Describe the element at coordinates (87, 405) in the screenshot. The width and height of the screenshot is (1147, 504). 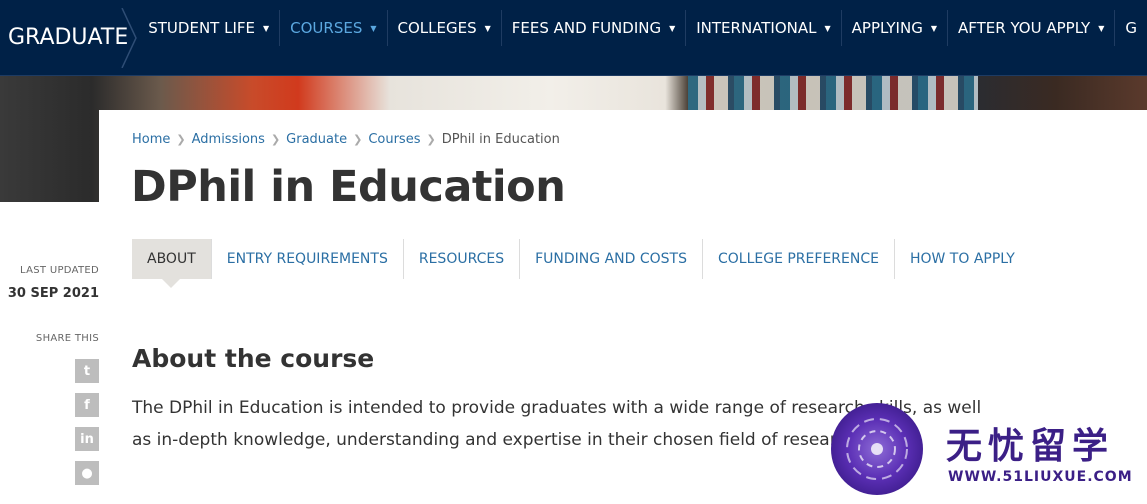
I see `facebook-icon: f` at that location.